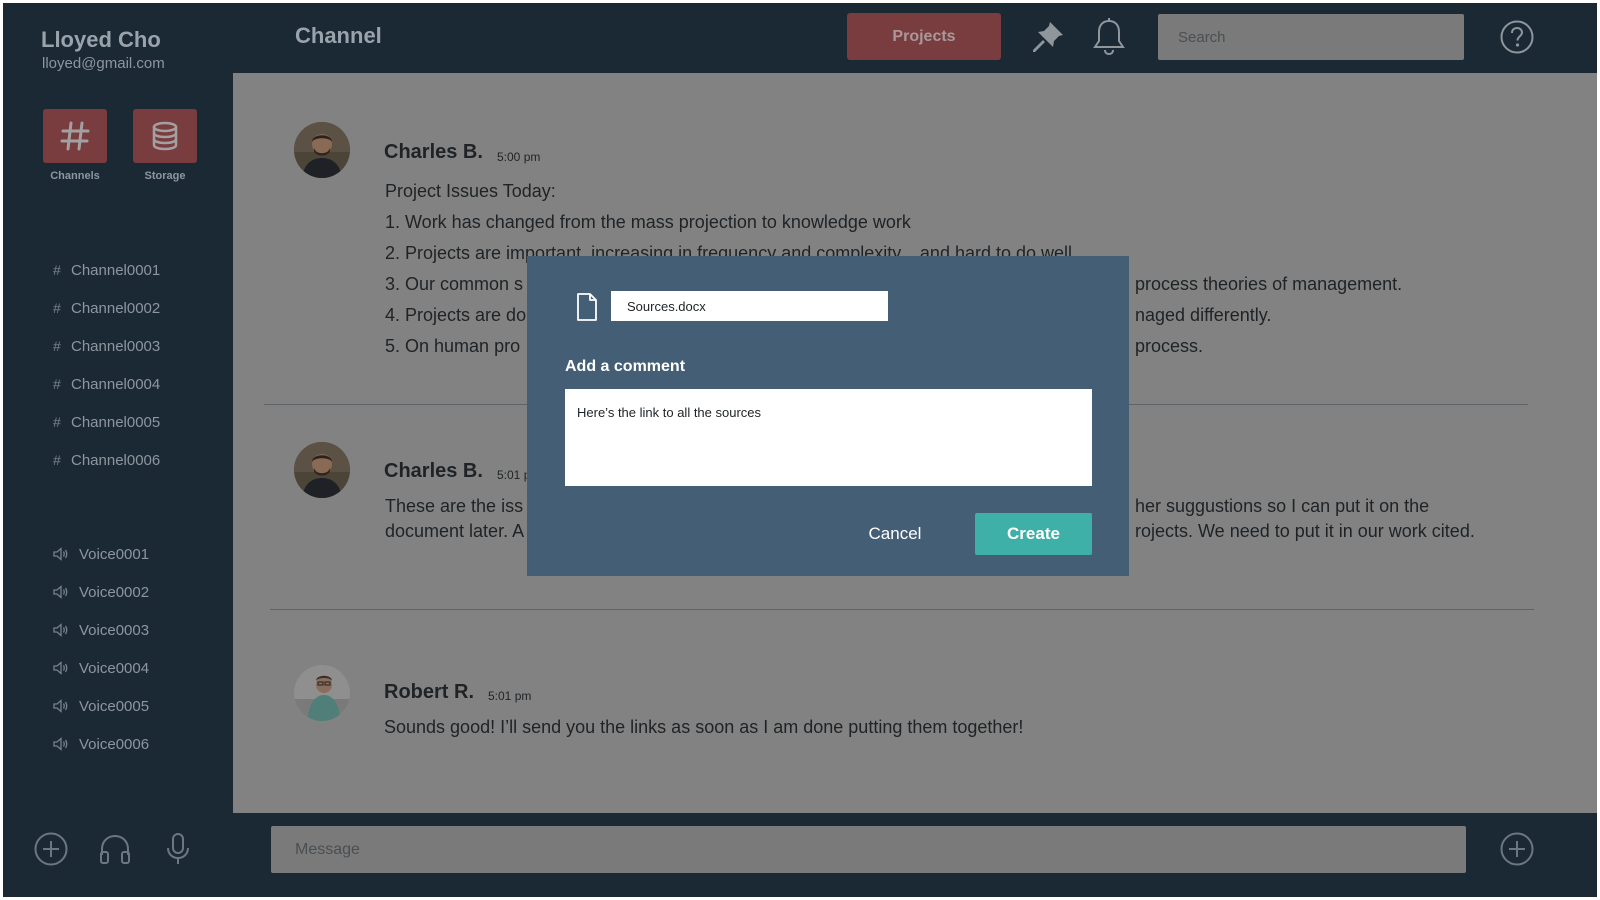 The width and height of the screenshot is (1600, 900). I want to click on headphones-icon, so click(115, 849).